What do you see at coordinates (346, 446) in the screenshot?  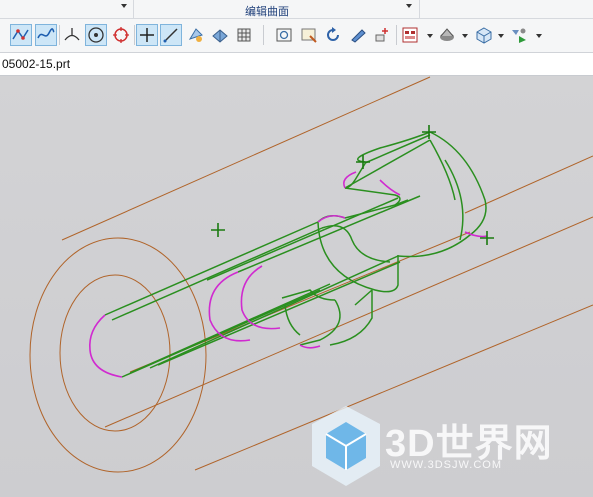 I see `cube-logo-icon` at bounding box center [346, 446].